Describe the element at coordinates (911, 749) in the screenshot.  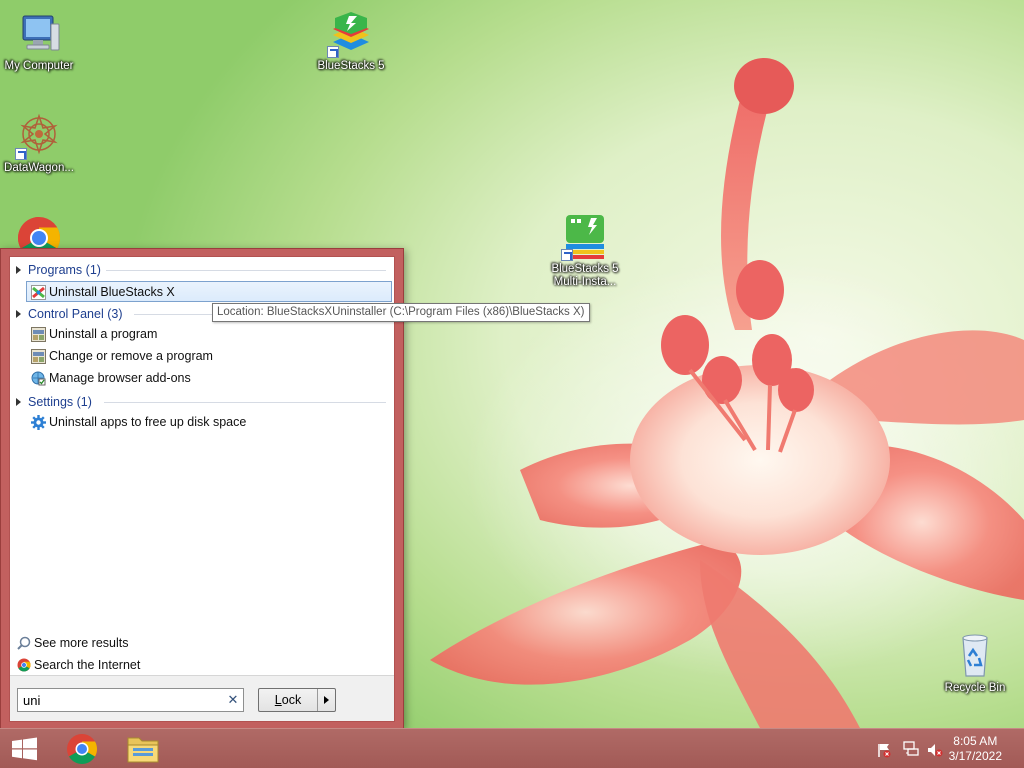
I see `network-icon` at that location.